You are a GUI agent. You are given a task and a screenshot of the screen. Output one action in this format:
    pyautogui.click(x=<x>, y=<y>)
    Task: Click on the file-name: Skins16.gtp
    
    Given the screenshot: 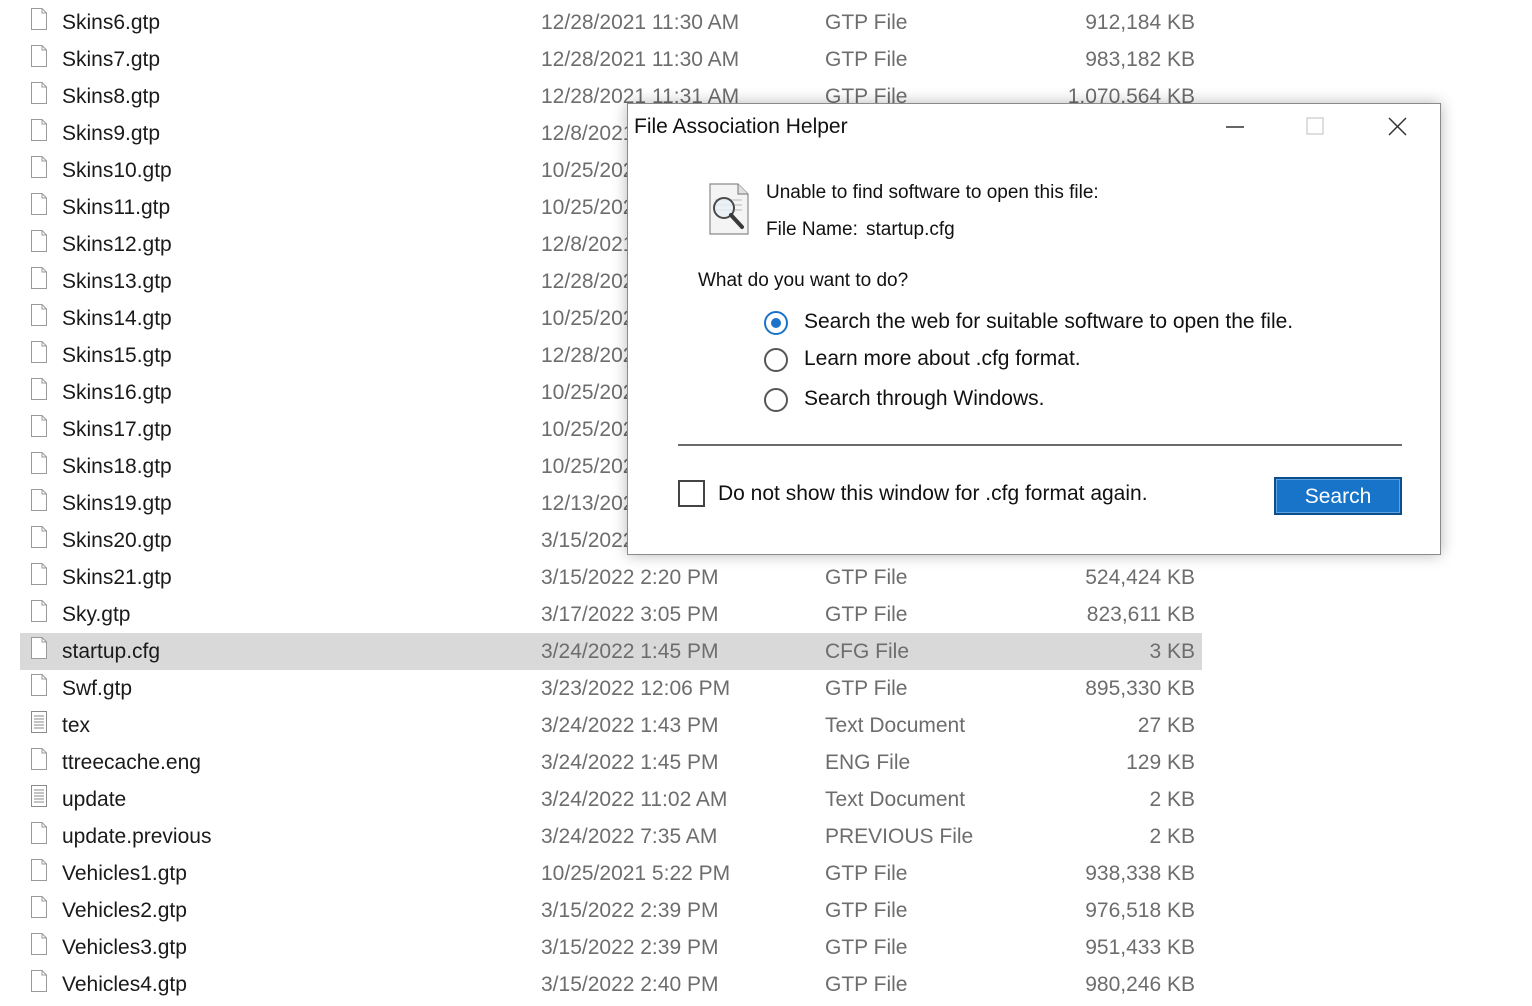 What is the action you would take?
    pyautogui.click(x=117, y=392)
    